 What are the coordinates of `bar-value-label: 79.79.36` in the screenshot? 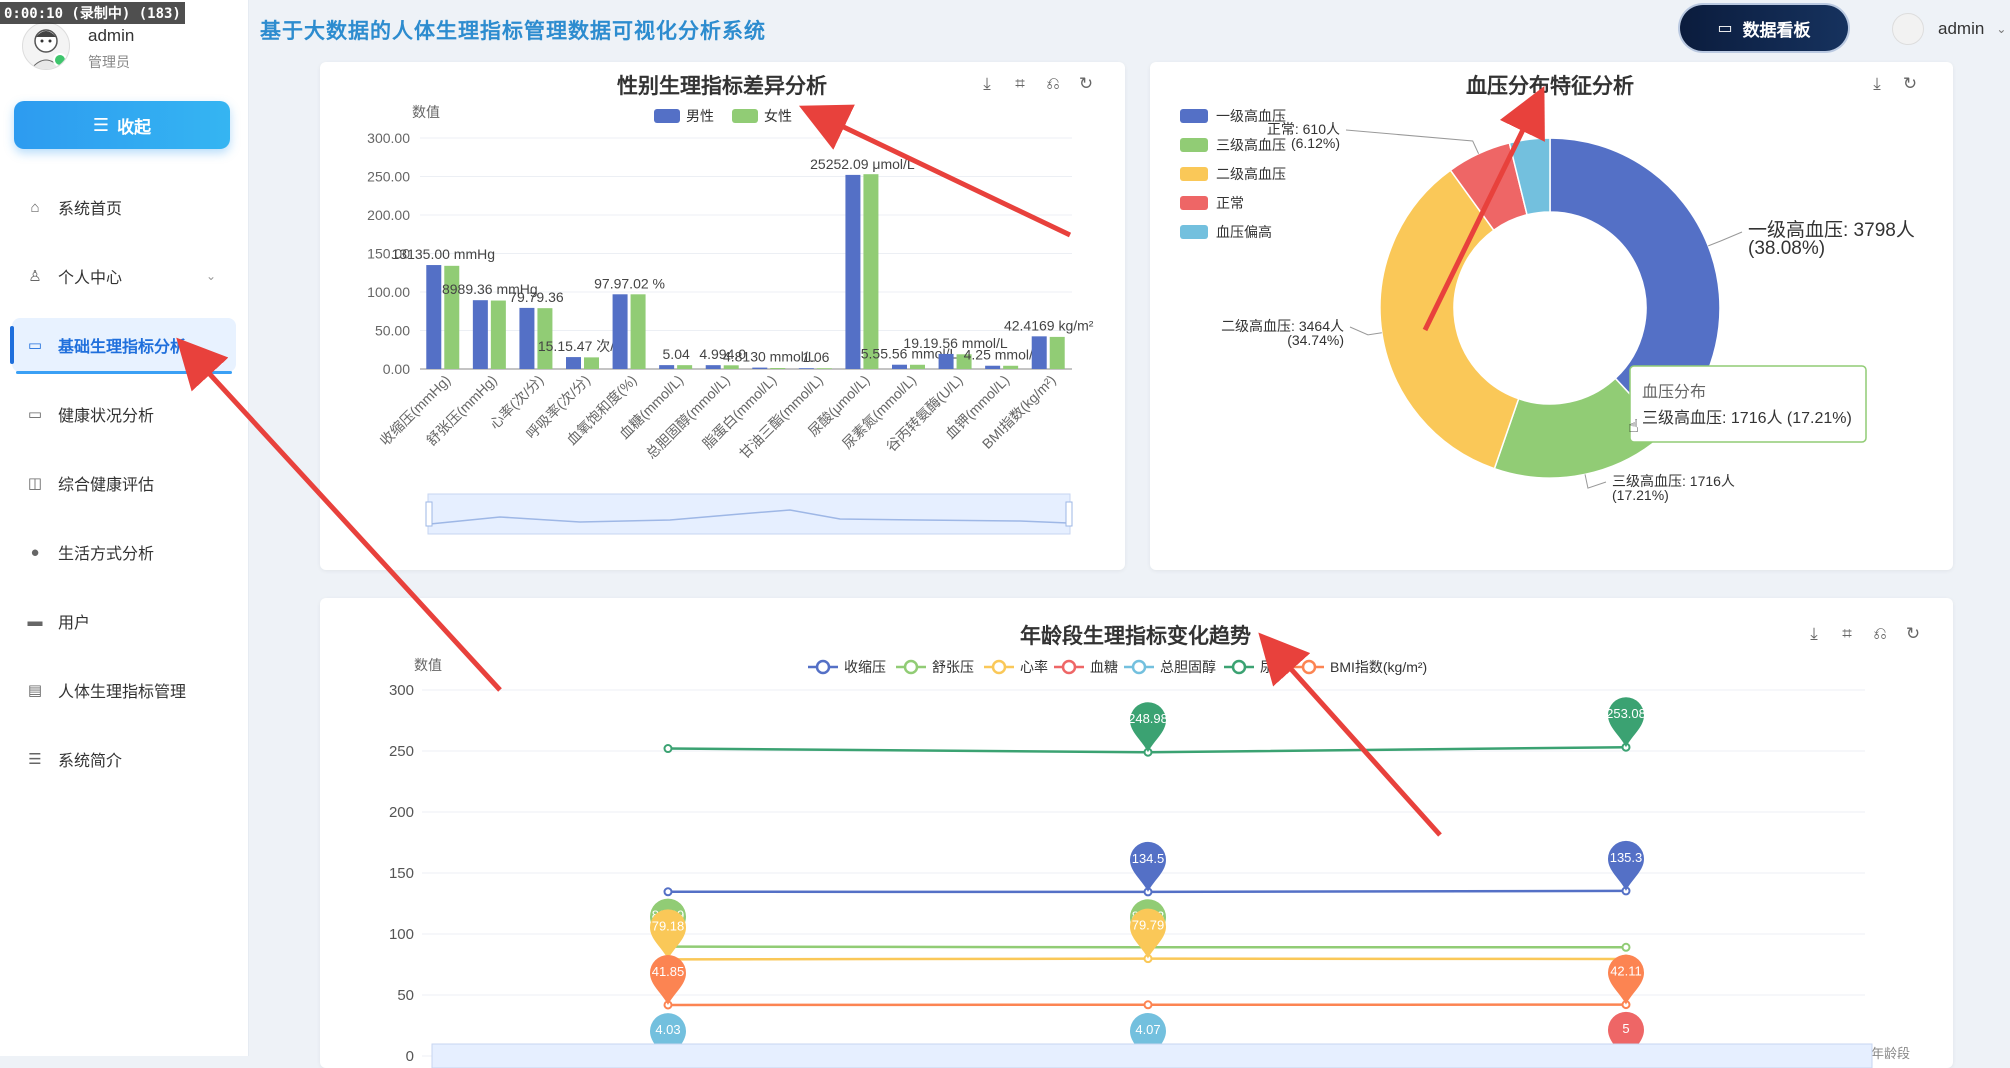 It's located at (536, 297).